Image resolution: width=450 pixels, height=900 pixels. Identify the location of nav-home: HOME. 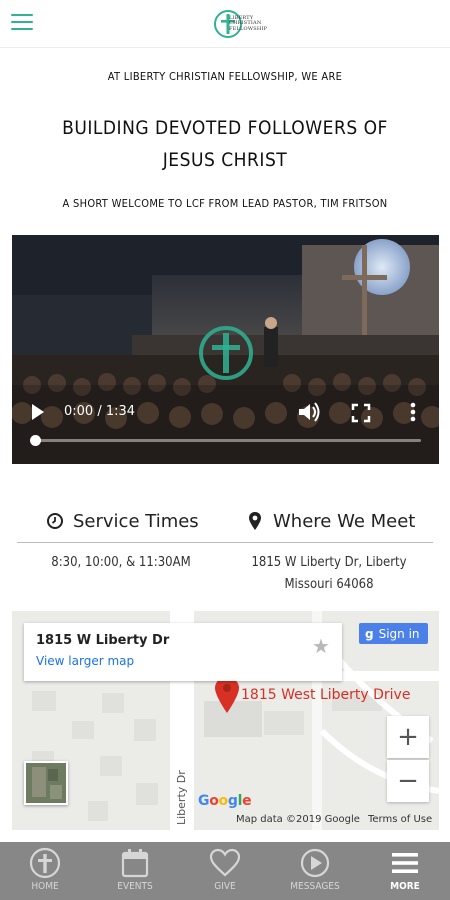
(45, 871).